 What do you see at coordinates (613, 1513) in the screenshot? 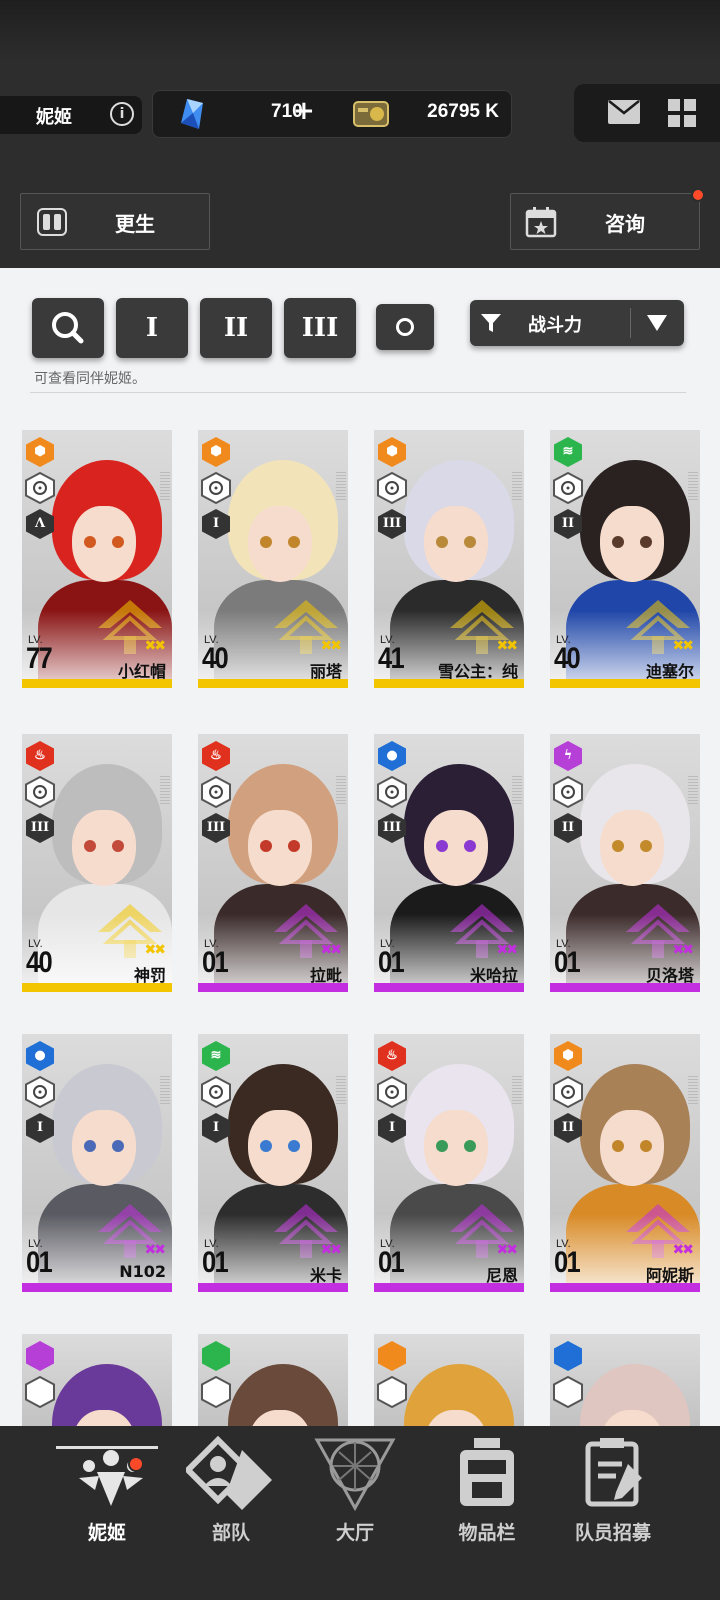
I see `nav-recruit: 队员招募` at bounding box center [613, 1513].